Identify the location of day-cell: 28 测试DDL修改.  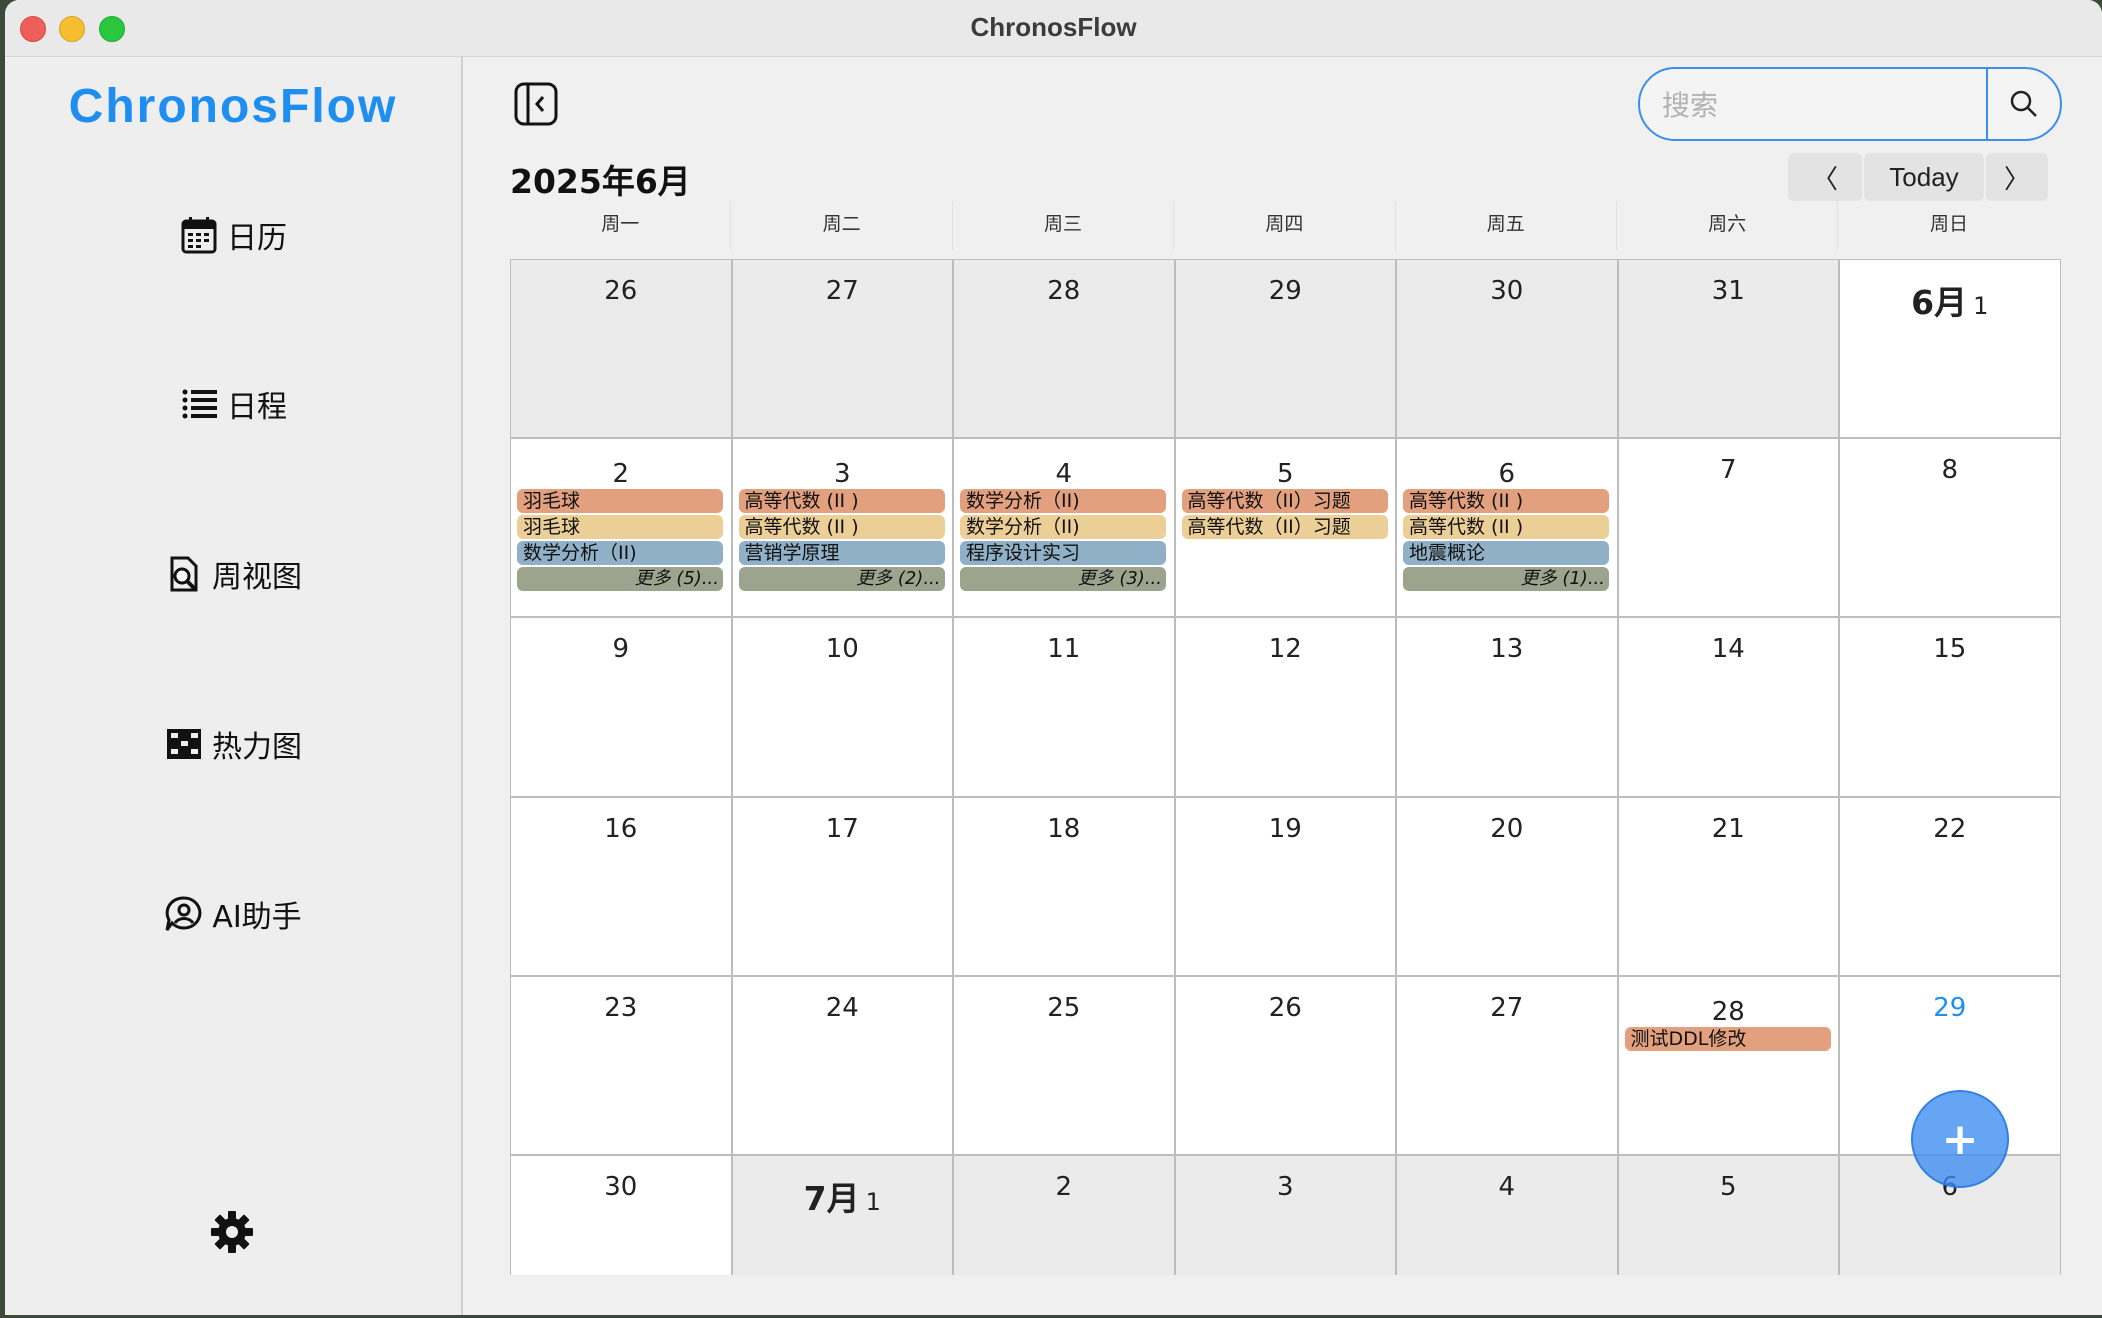
(1728, 1065).